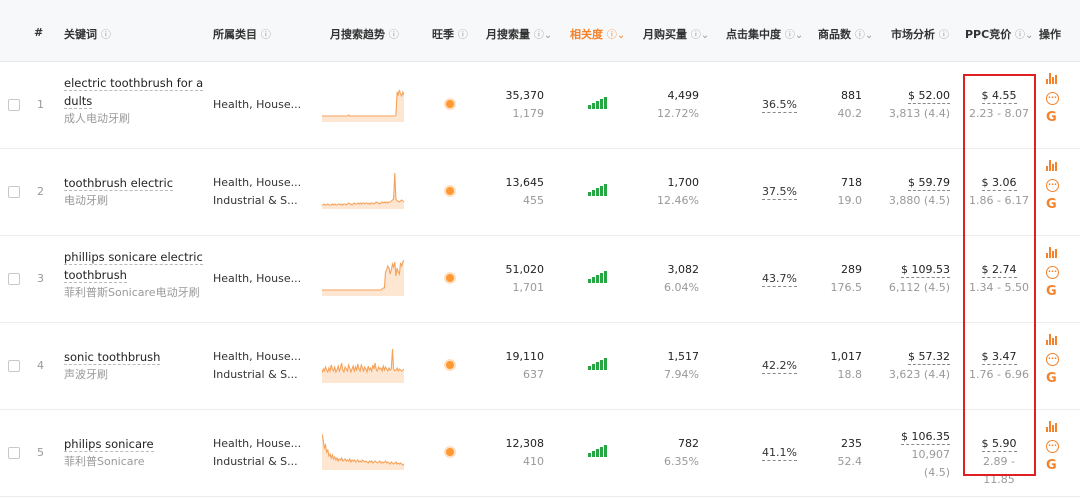  I want to click on keyword-en: philips sonicare, so click(134, 444).